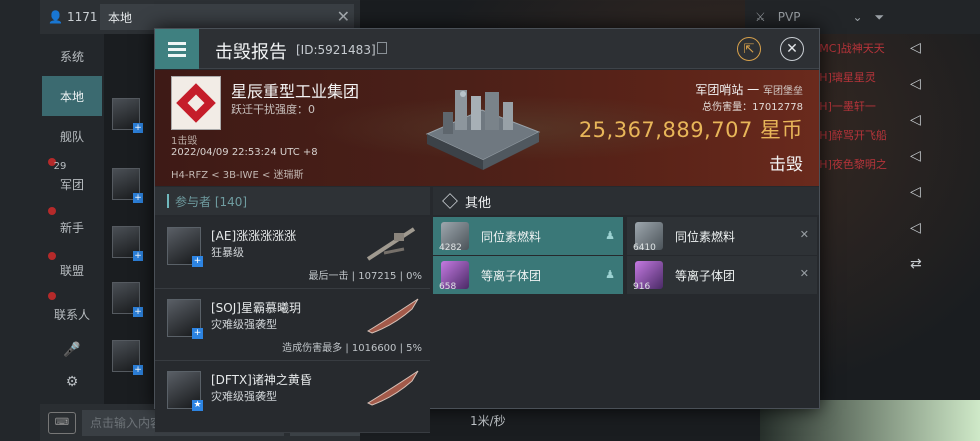  I want to click on structure-image, so click(483, 130).